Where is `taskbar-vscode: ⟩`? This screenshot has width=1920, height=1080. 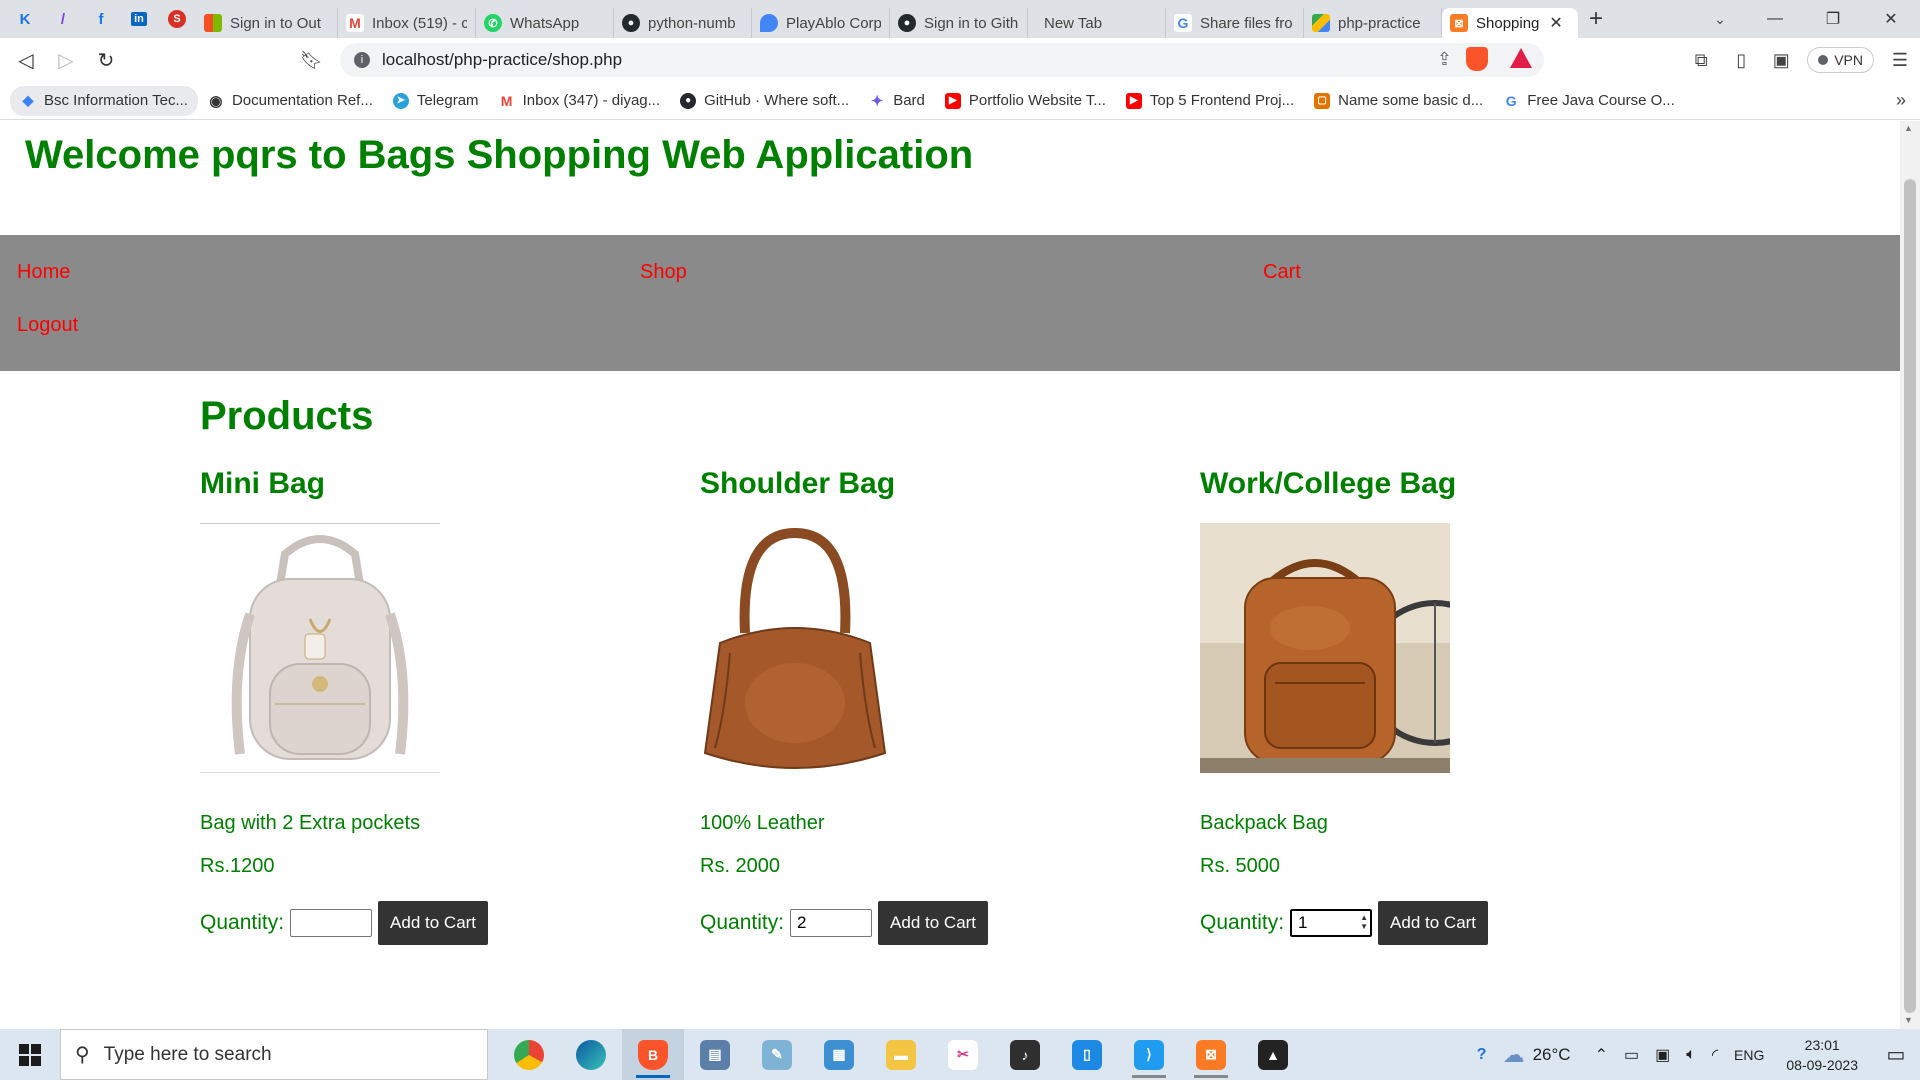
taskbar-vscode: ⟩ is located at coordinates (1149, 1054).